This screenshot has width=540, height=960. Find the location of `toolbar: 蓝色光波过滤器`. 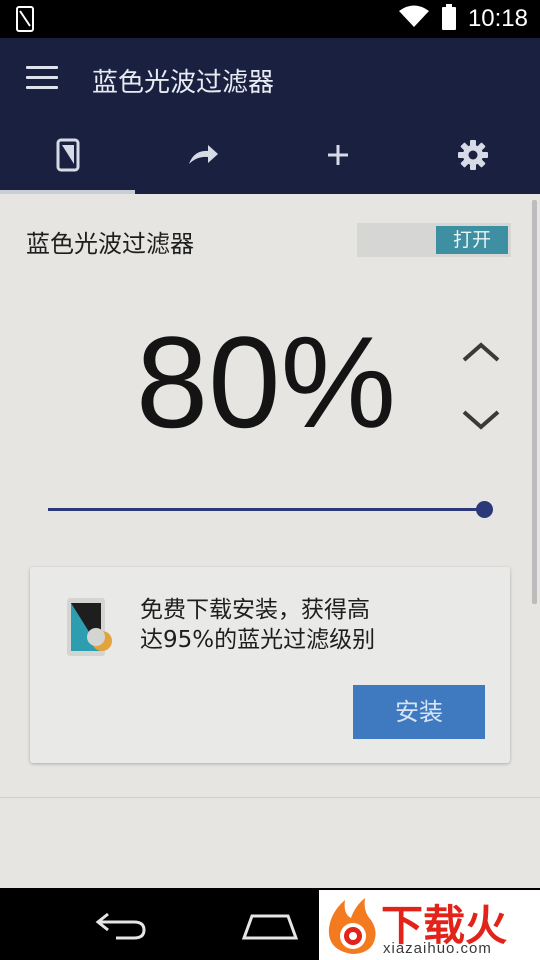

toolbar: 蓝色光波过滤器 is located at coordinates (270, 79).